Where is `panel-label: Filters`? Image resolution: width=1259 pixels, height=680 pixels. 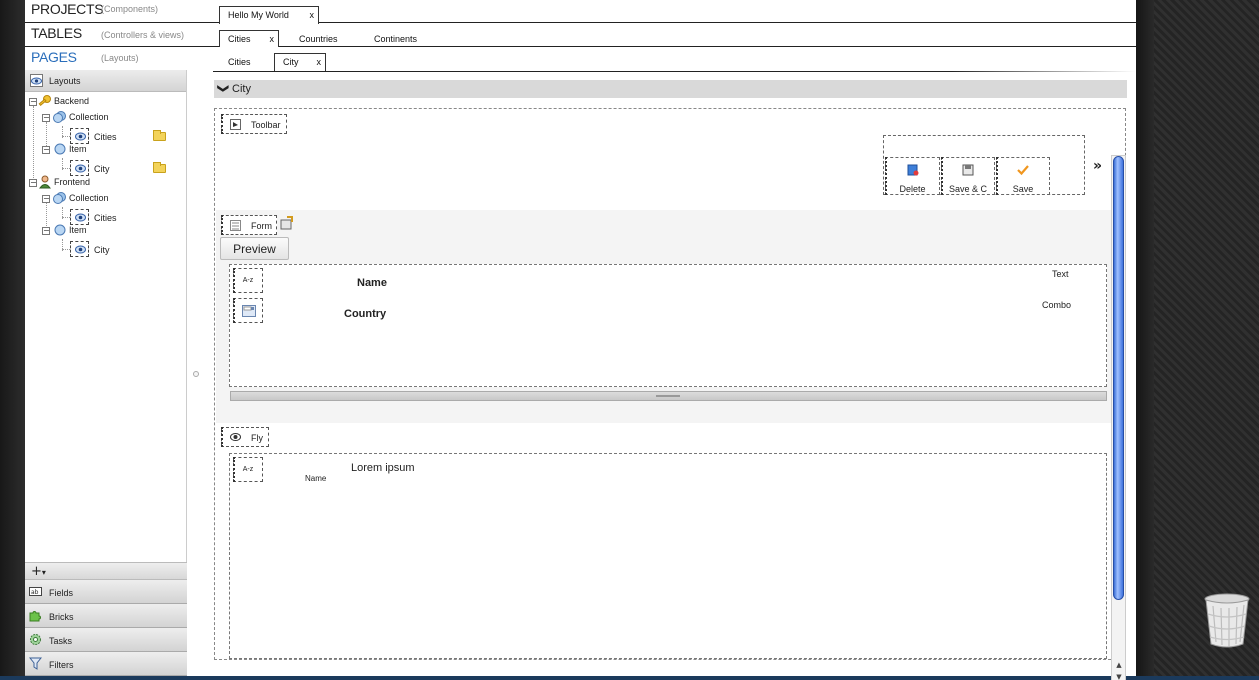
panel-label: Filters is located at coordinates (61, 665).